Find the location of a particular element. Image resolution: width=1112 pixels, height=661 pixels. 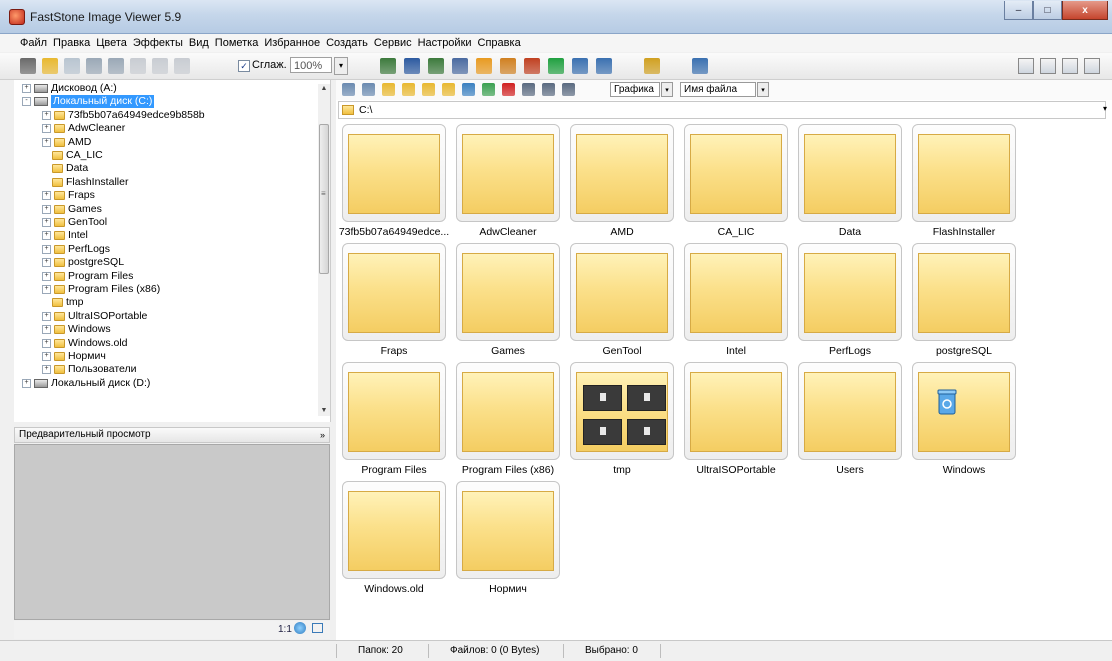

filmstrip-view-icon is located at coordinates (1048, 66).